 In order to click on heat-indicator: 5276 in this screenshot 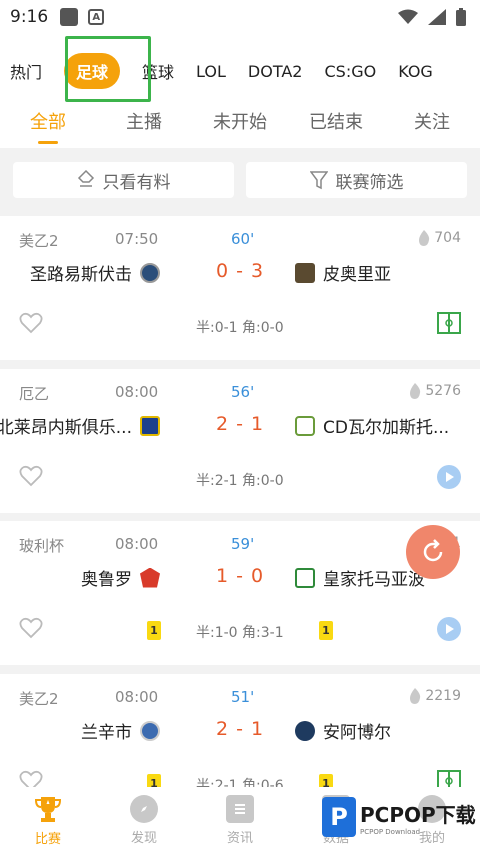, I will do `click(435, 391)`.